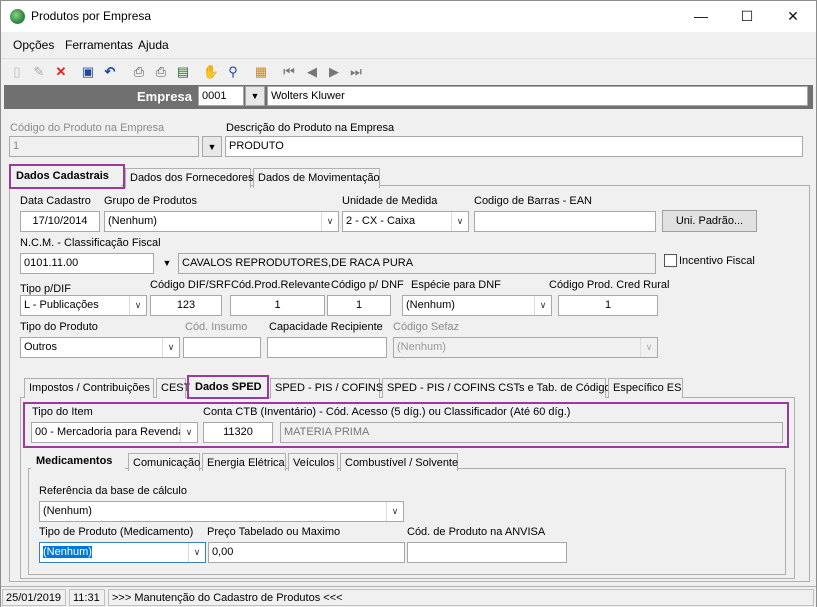 This screenshot has width=817, height=607. I want to click on cred-rural-input: 1, so click(608, 305).